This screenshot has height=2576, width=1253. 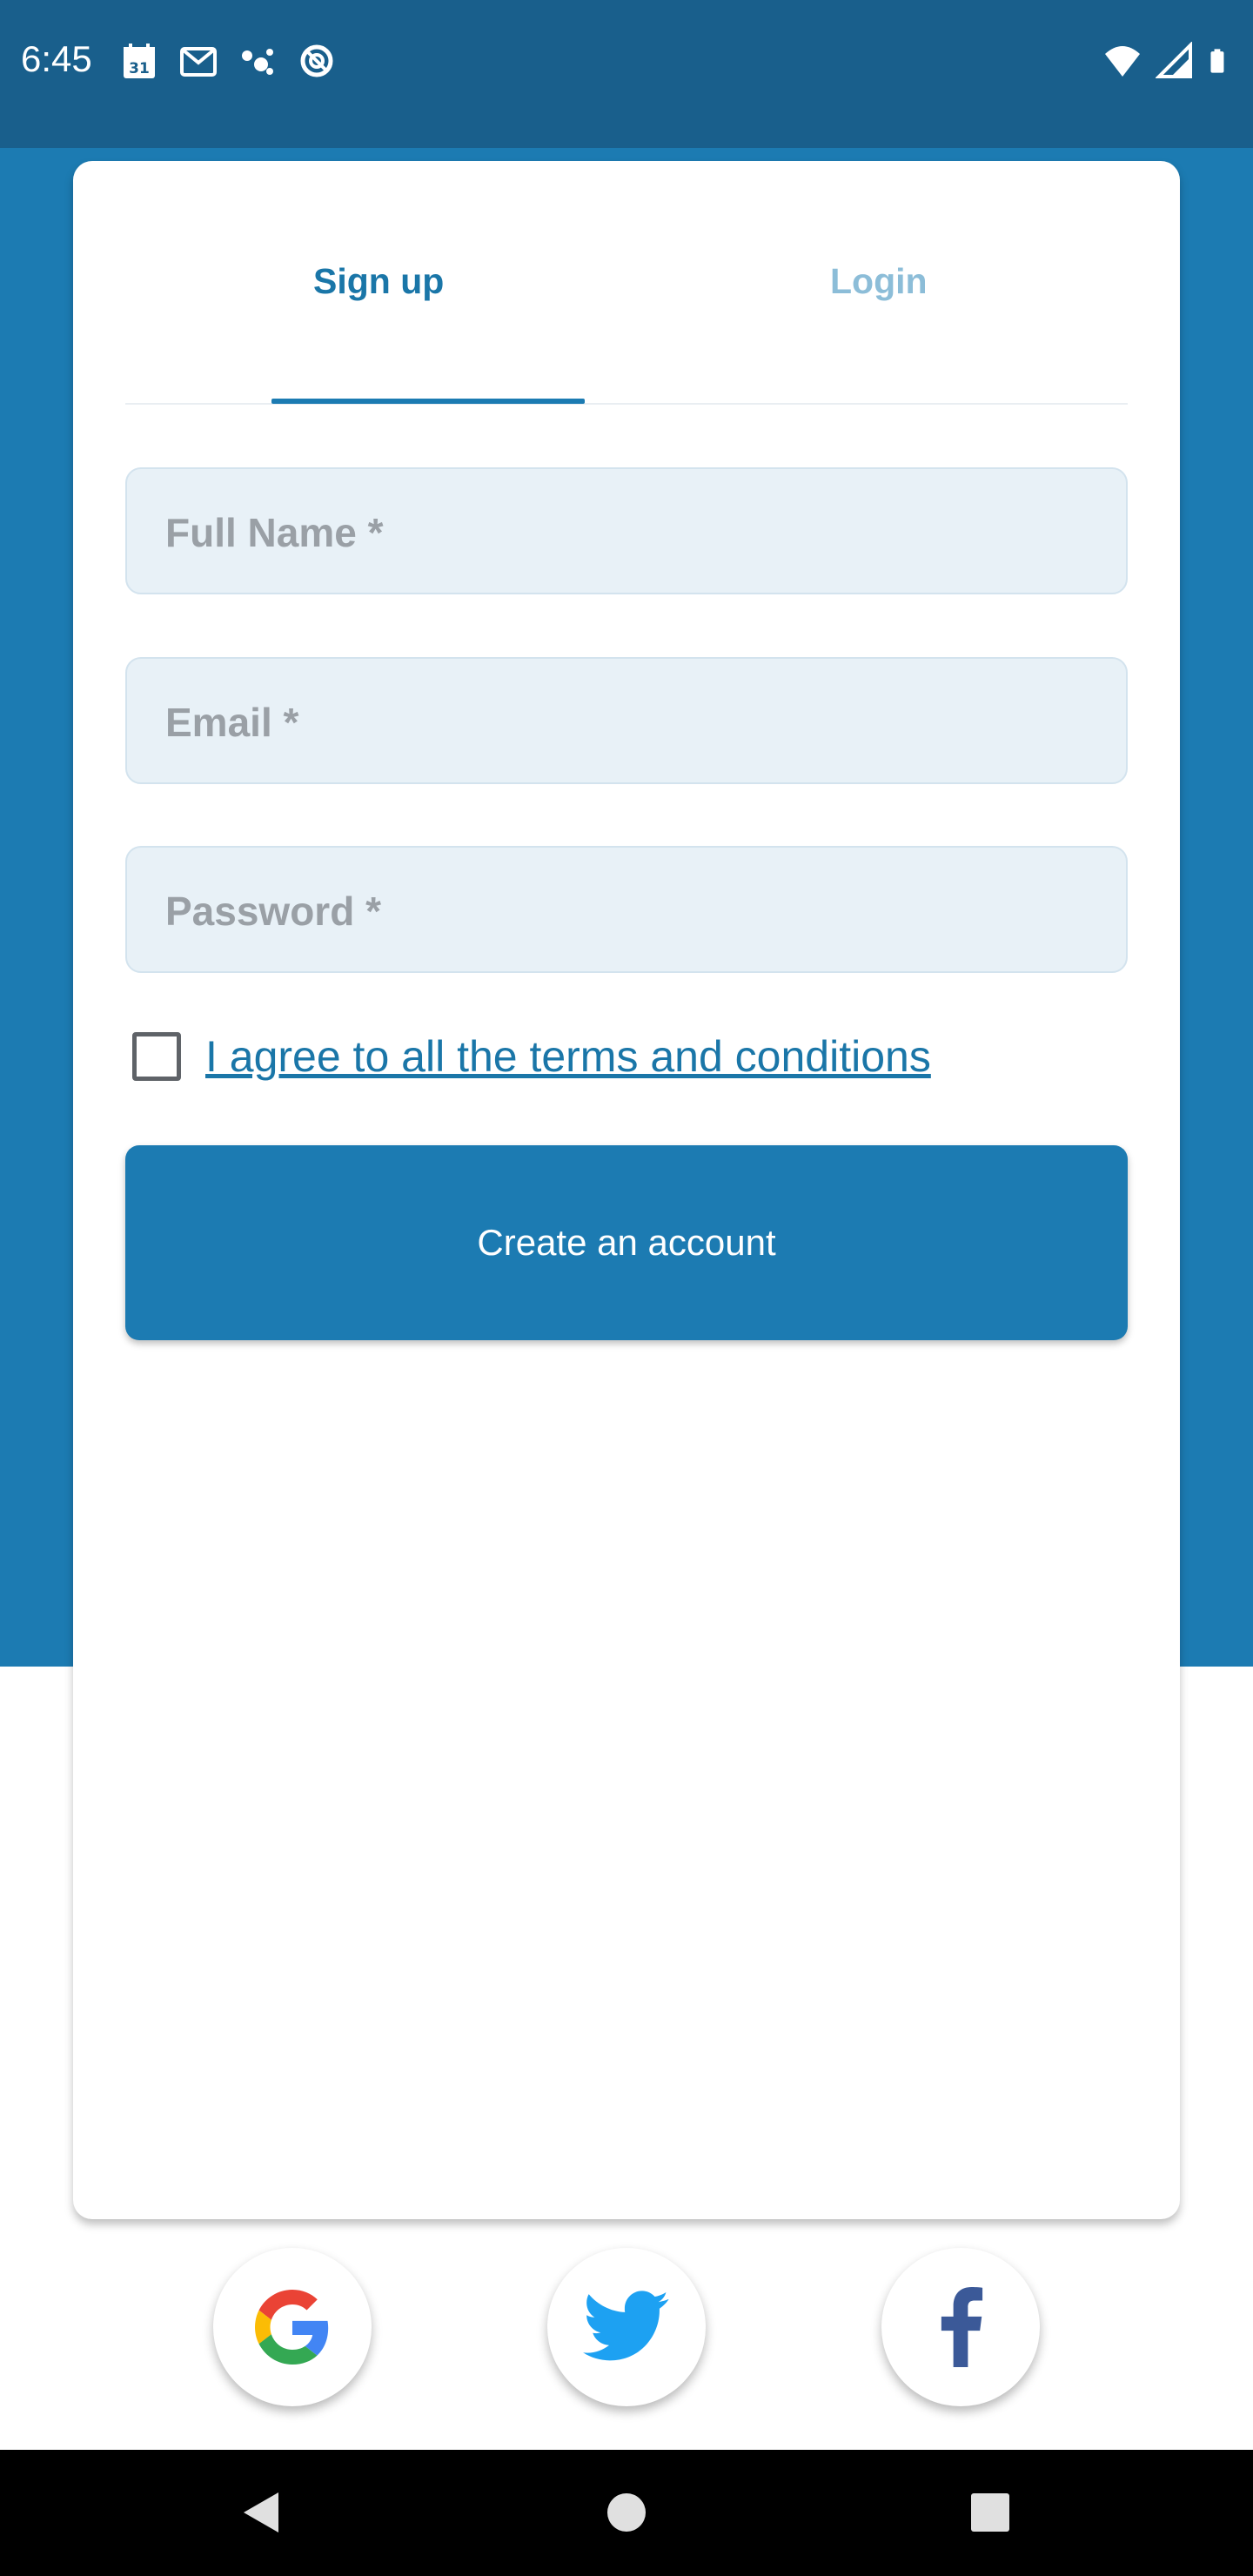 What do you see at coordinates (156, 1057) in the screenshot?
I see `terms-checkbox` at bounding box center [156, 1057].